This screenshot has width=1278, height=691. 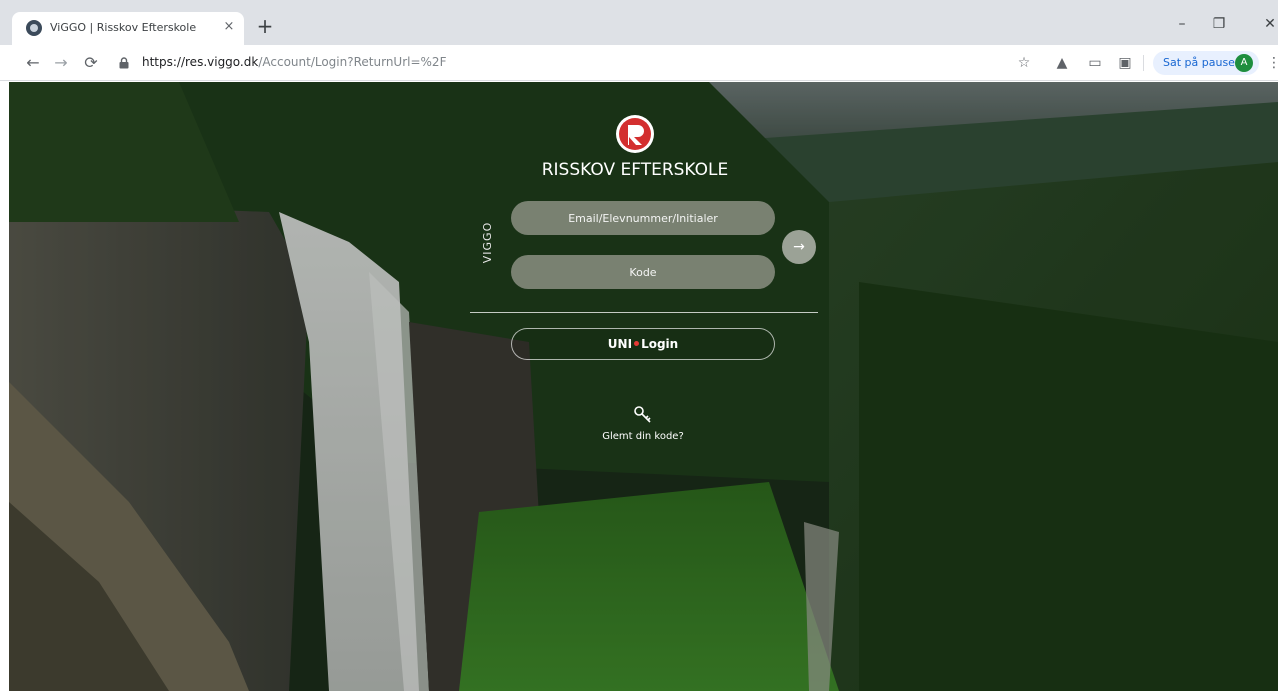 What do you see at coordinates (1244, 63) in the screenshot?
I see `avatar: A` at bounding box center [1244, 63].